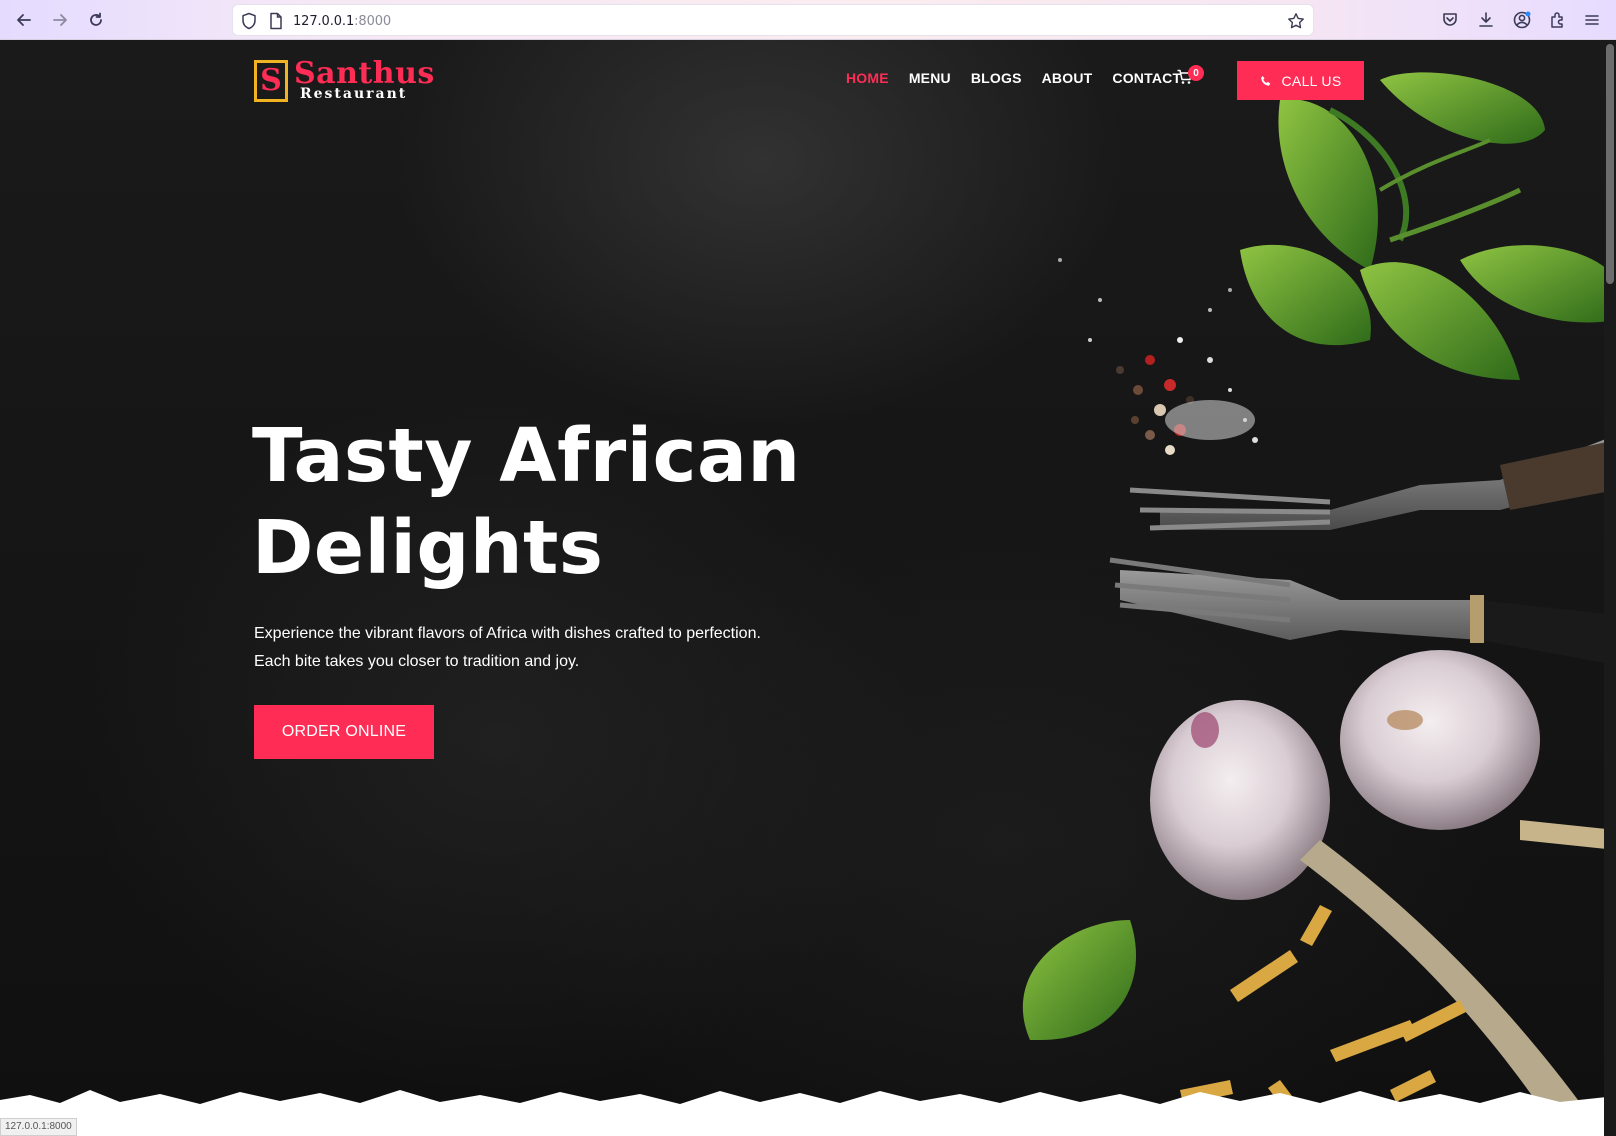  Describe the element at coordinates (1158, 356) in the screenshot. I see `spices` at that location.